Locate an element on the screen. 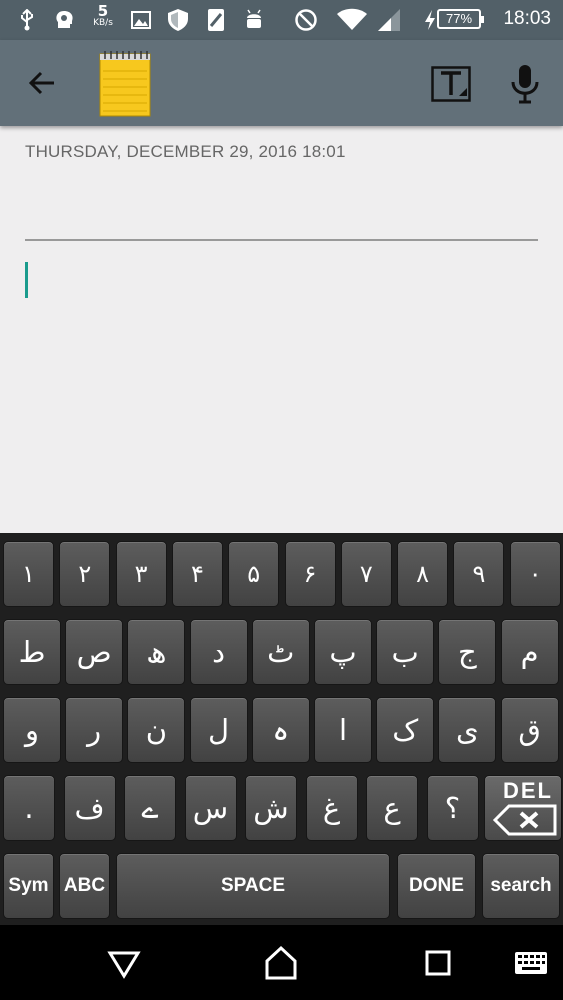 The width and height of the screenshot is (563, 1000). network-speed-unit: KB/s is located at coordinates (103, 23).